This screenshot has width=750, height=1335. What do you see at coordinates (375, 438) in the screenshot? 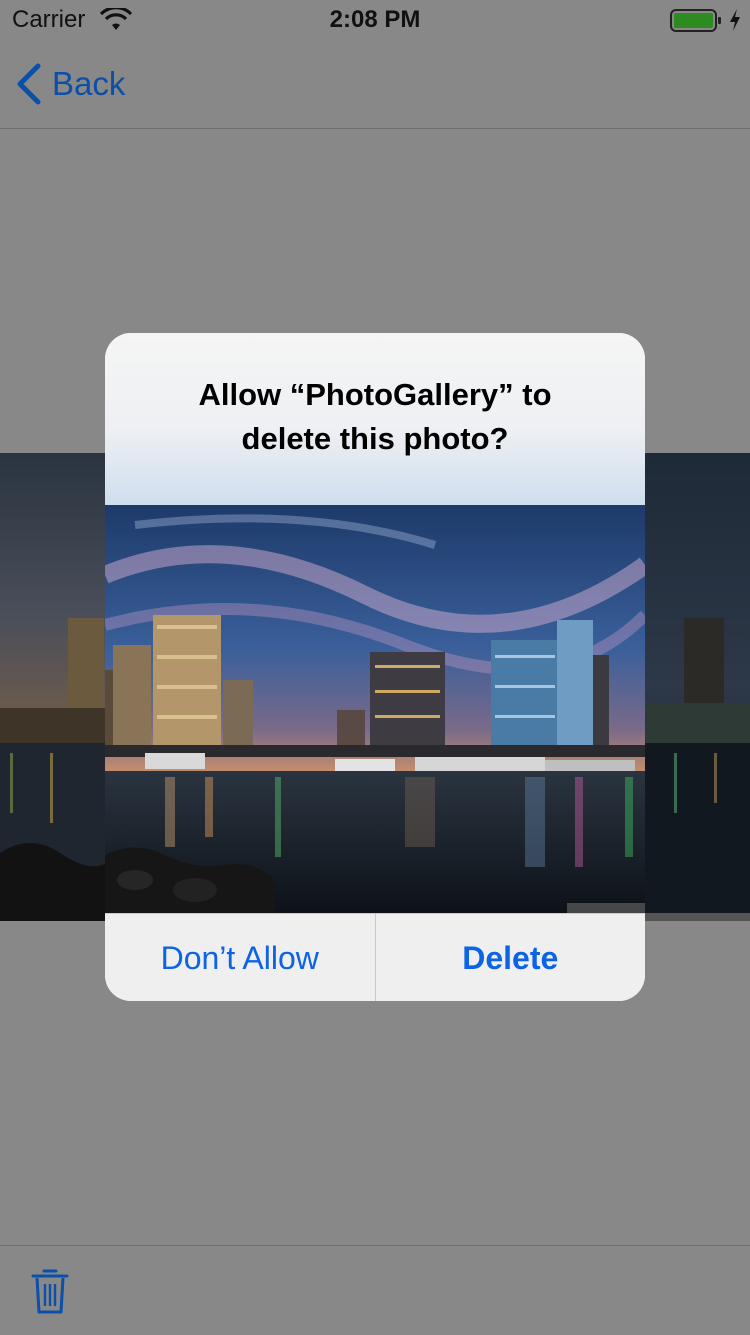
I see `alert-title-line-2: delete this photo?` at bounding box center [375, 438].